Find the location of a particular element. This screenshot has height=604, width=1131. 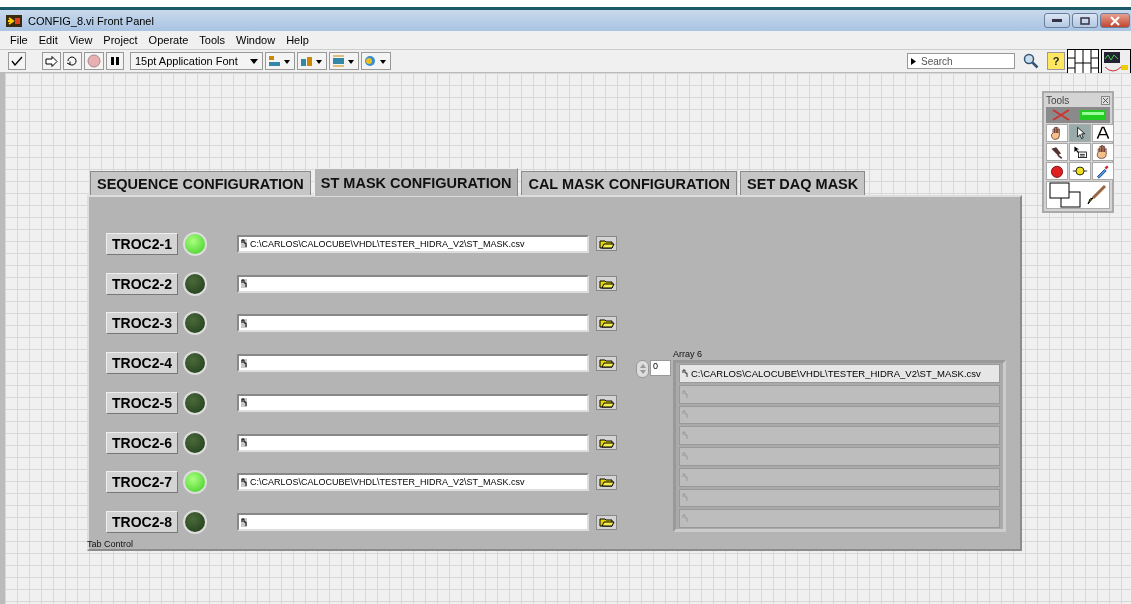

array-label: Array 6 is located at coordinates (688, 354).